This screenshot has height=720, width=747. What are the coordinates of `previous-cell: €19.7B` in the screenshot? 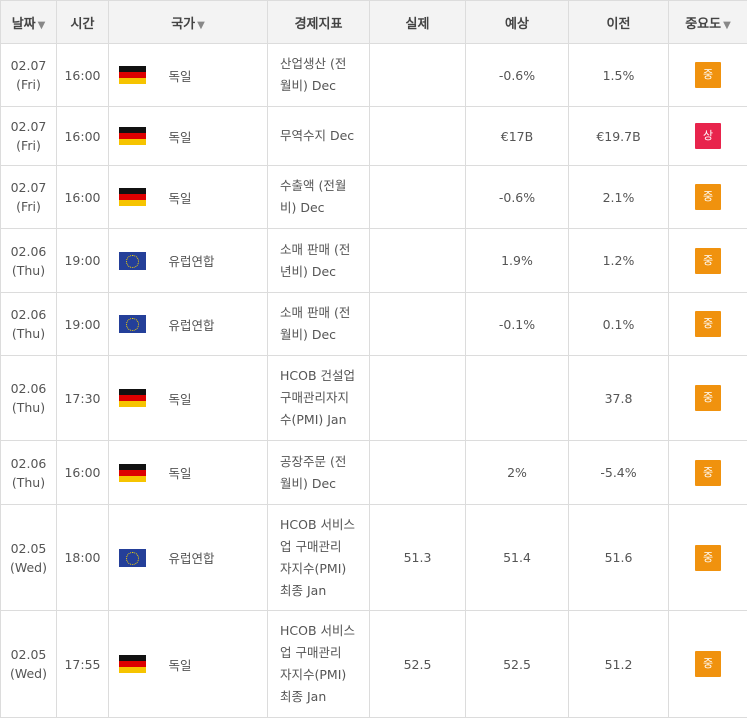 It's located at (618, 136).